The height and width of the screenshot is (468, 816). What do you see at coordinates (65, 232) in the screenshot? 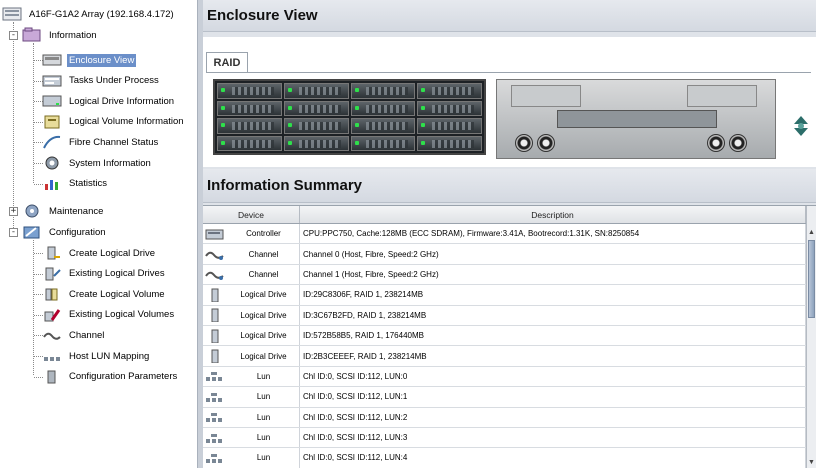
I see `tree-node-configuration: Configuration` at bounding box center [65, 232].